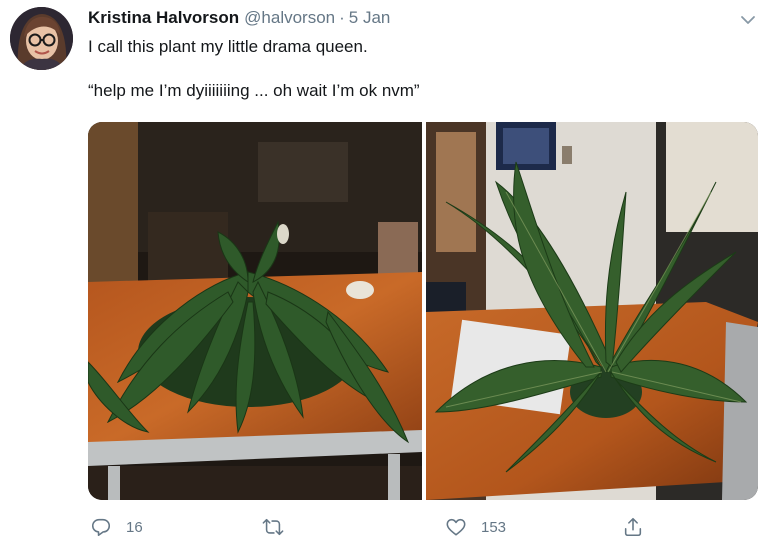 Image resolution: width=768 pixels, height=547 pixels. What do you see at coordinates (289, 17) in the screenshot?
I see `author-handle: @halvorson` at bounding box center [289, 17].